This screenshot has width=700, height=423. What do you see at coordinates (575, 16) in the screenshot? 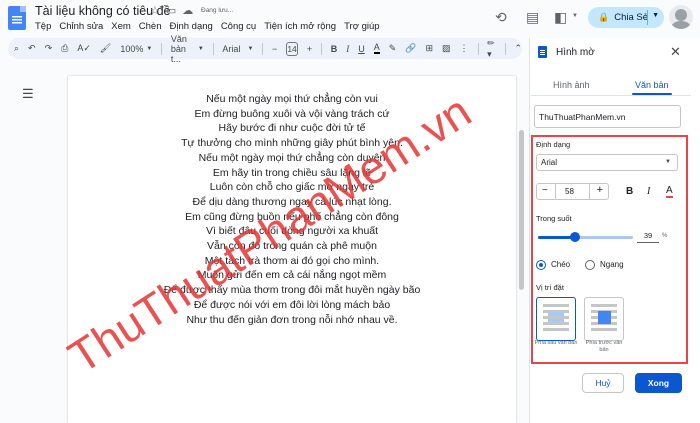
I see `meet-dropdown-icon: ▼` at bounding box center [575, 16].